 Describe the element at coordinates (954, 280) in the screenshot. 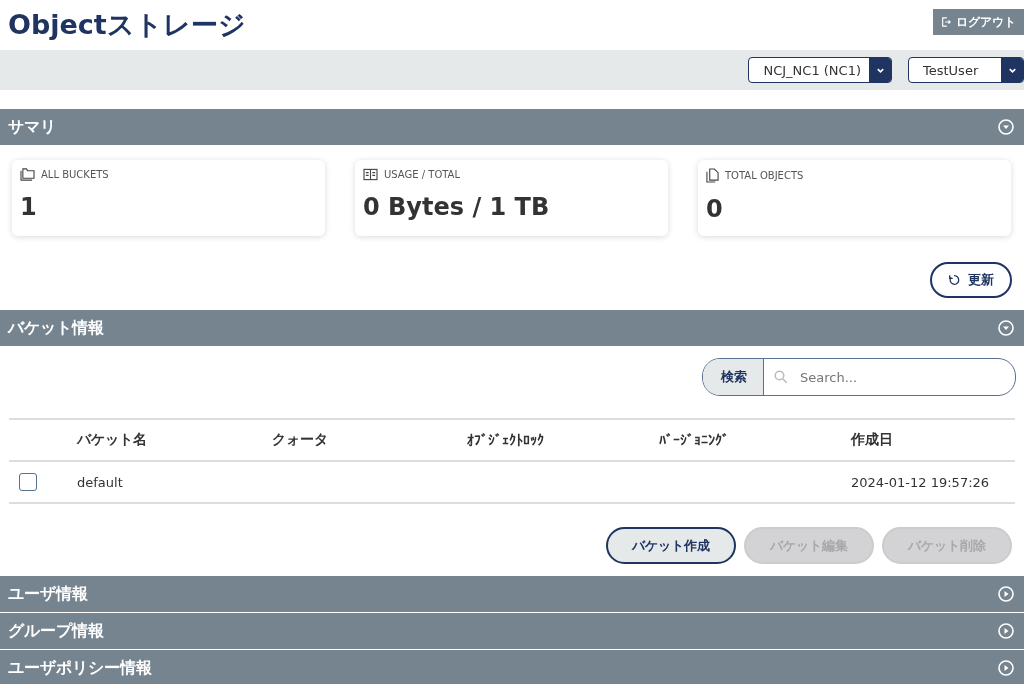

I see `refresh-icon` at that location.